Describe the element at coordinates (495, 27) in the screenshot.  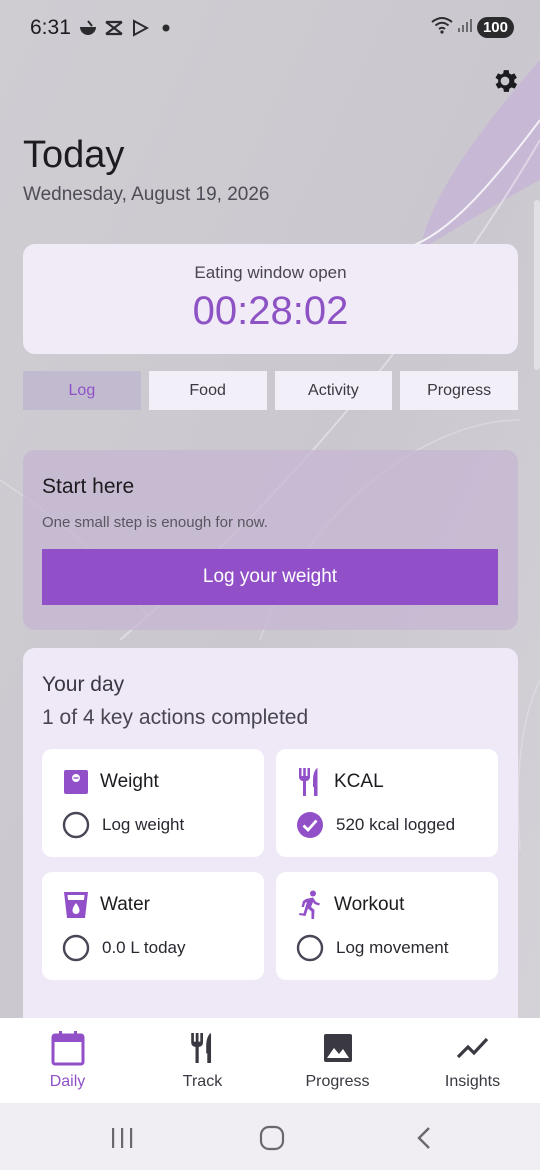
I see `battery-indicator: 100` at that location.